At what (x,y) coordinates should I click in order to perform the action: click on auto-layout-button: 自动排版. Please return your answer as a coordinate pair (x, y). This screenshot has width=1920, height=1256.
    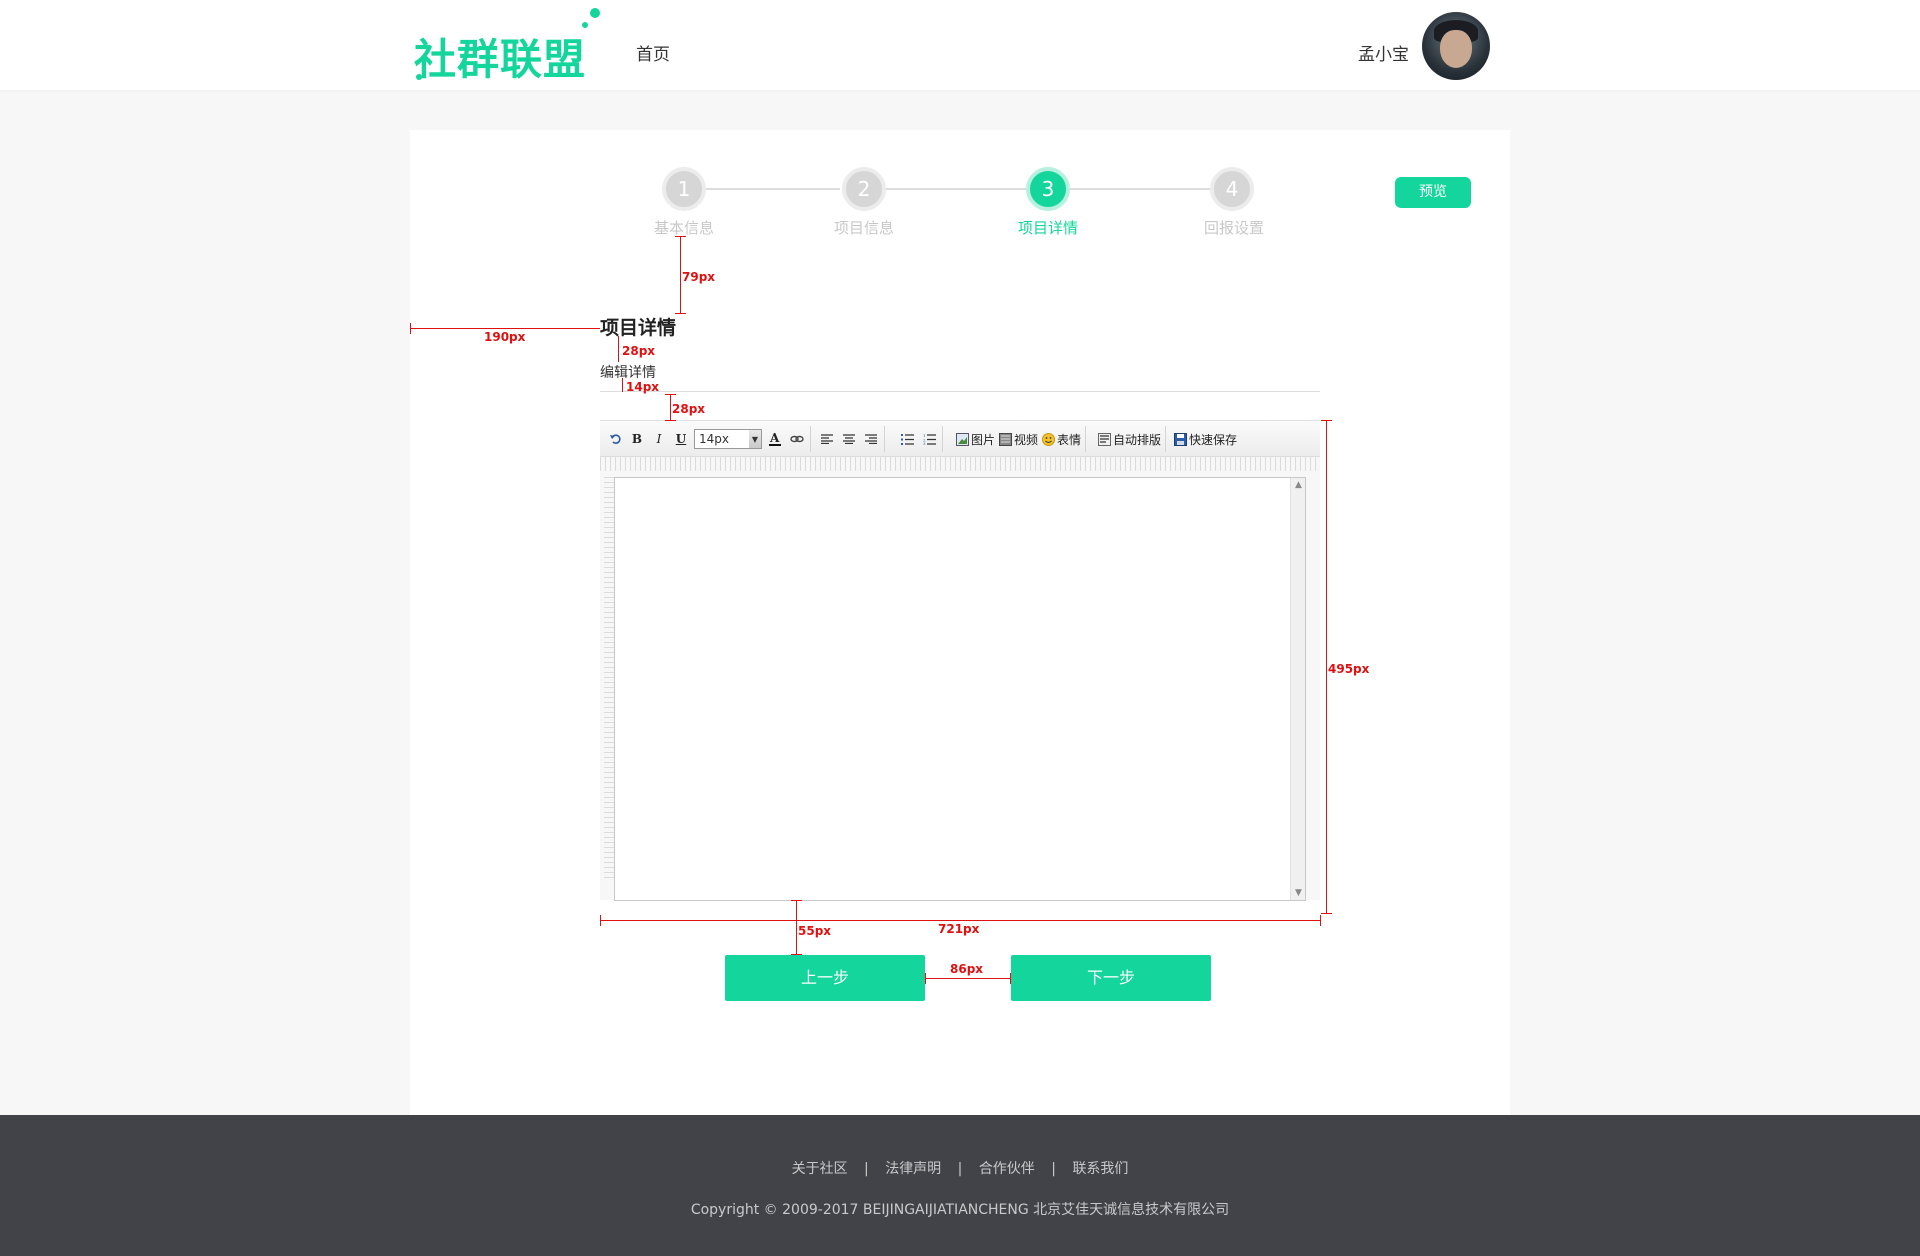
    Looking at the image, I should click on (1129, 439).